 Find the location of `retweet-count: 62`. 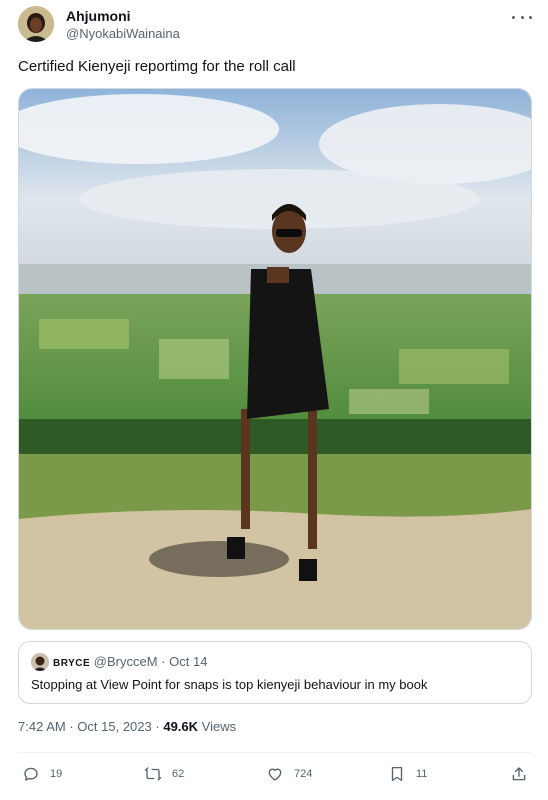

retweet-count: 62 is located at coordinates (178, 774).